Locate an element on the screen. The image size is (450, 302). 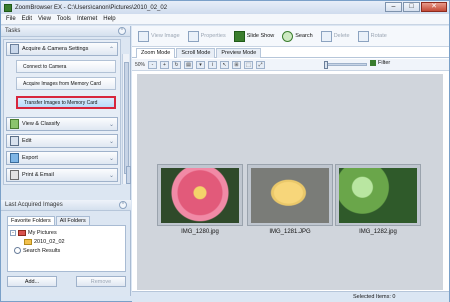
tab-preview-mode: Preview Mode is located at coordinates (239, 53).